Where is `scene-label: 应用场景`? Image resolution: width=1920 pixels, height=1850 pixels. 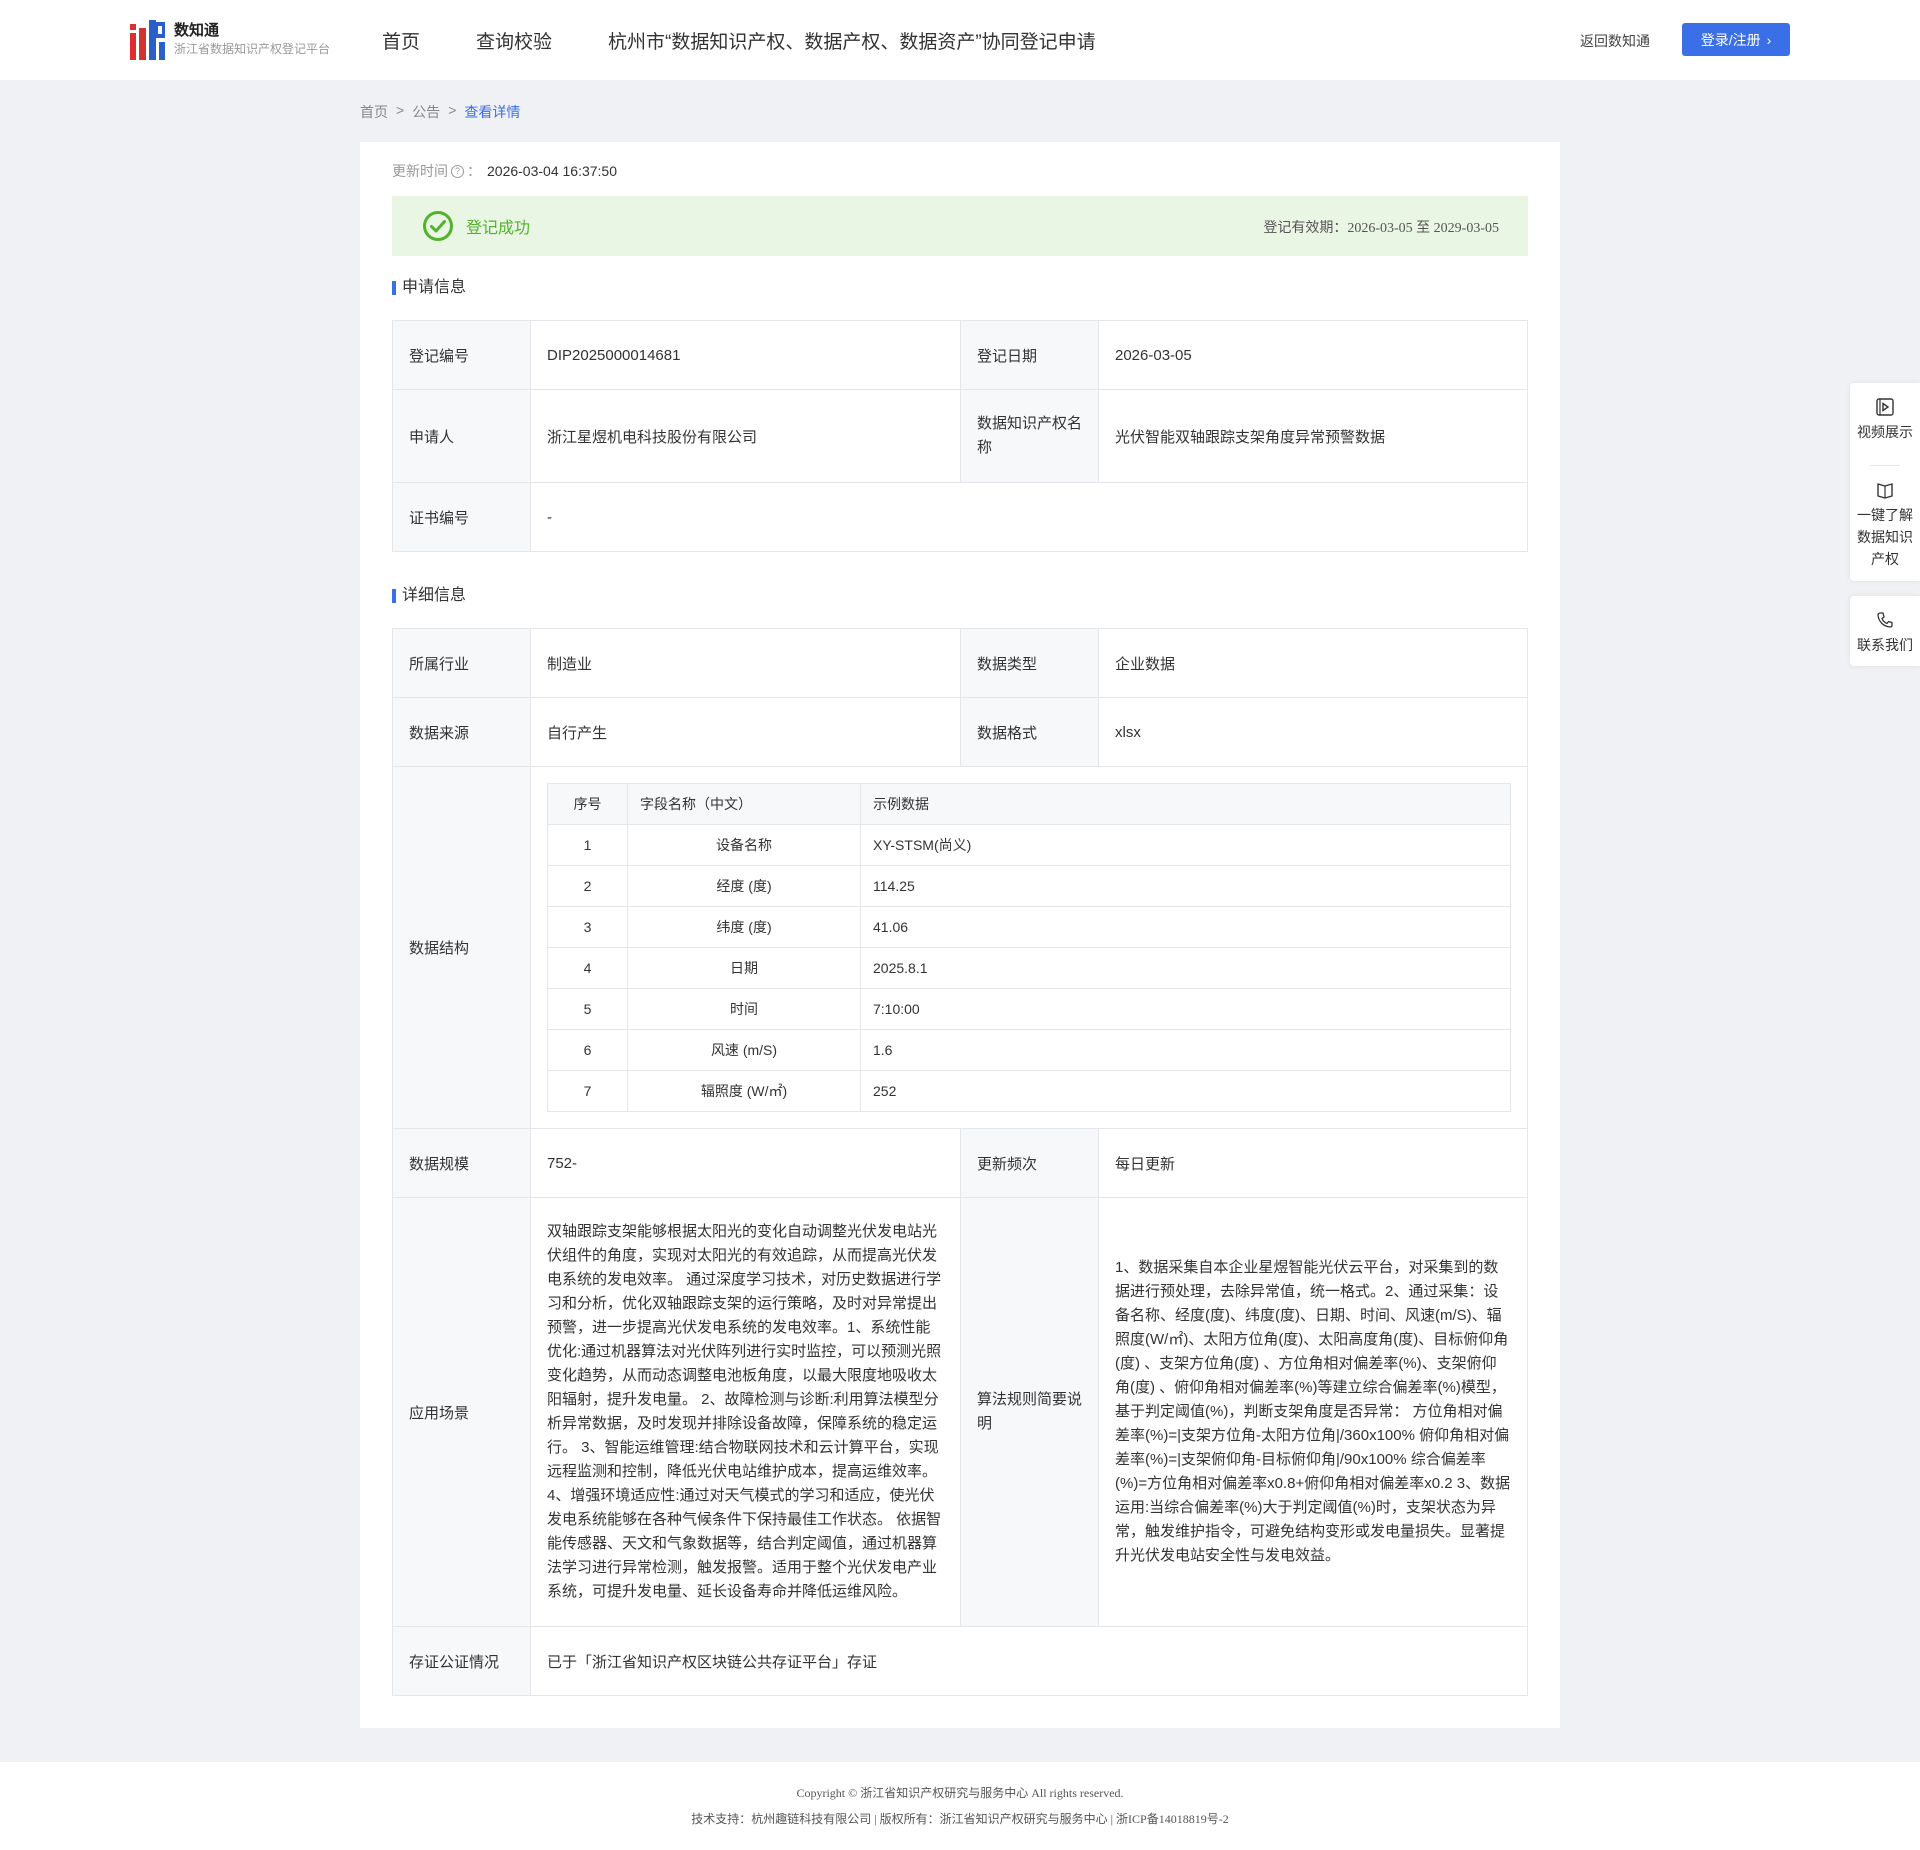
scene-label: 应用场景 is located at coordinates (461, 1412).